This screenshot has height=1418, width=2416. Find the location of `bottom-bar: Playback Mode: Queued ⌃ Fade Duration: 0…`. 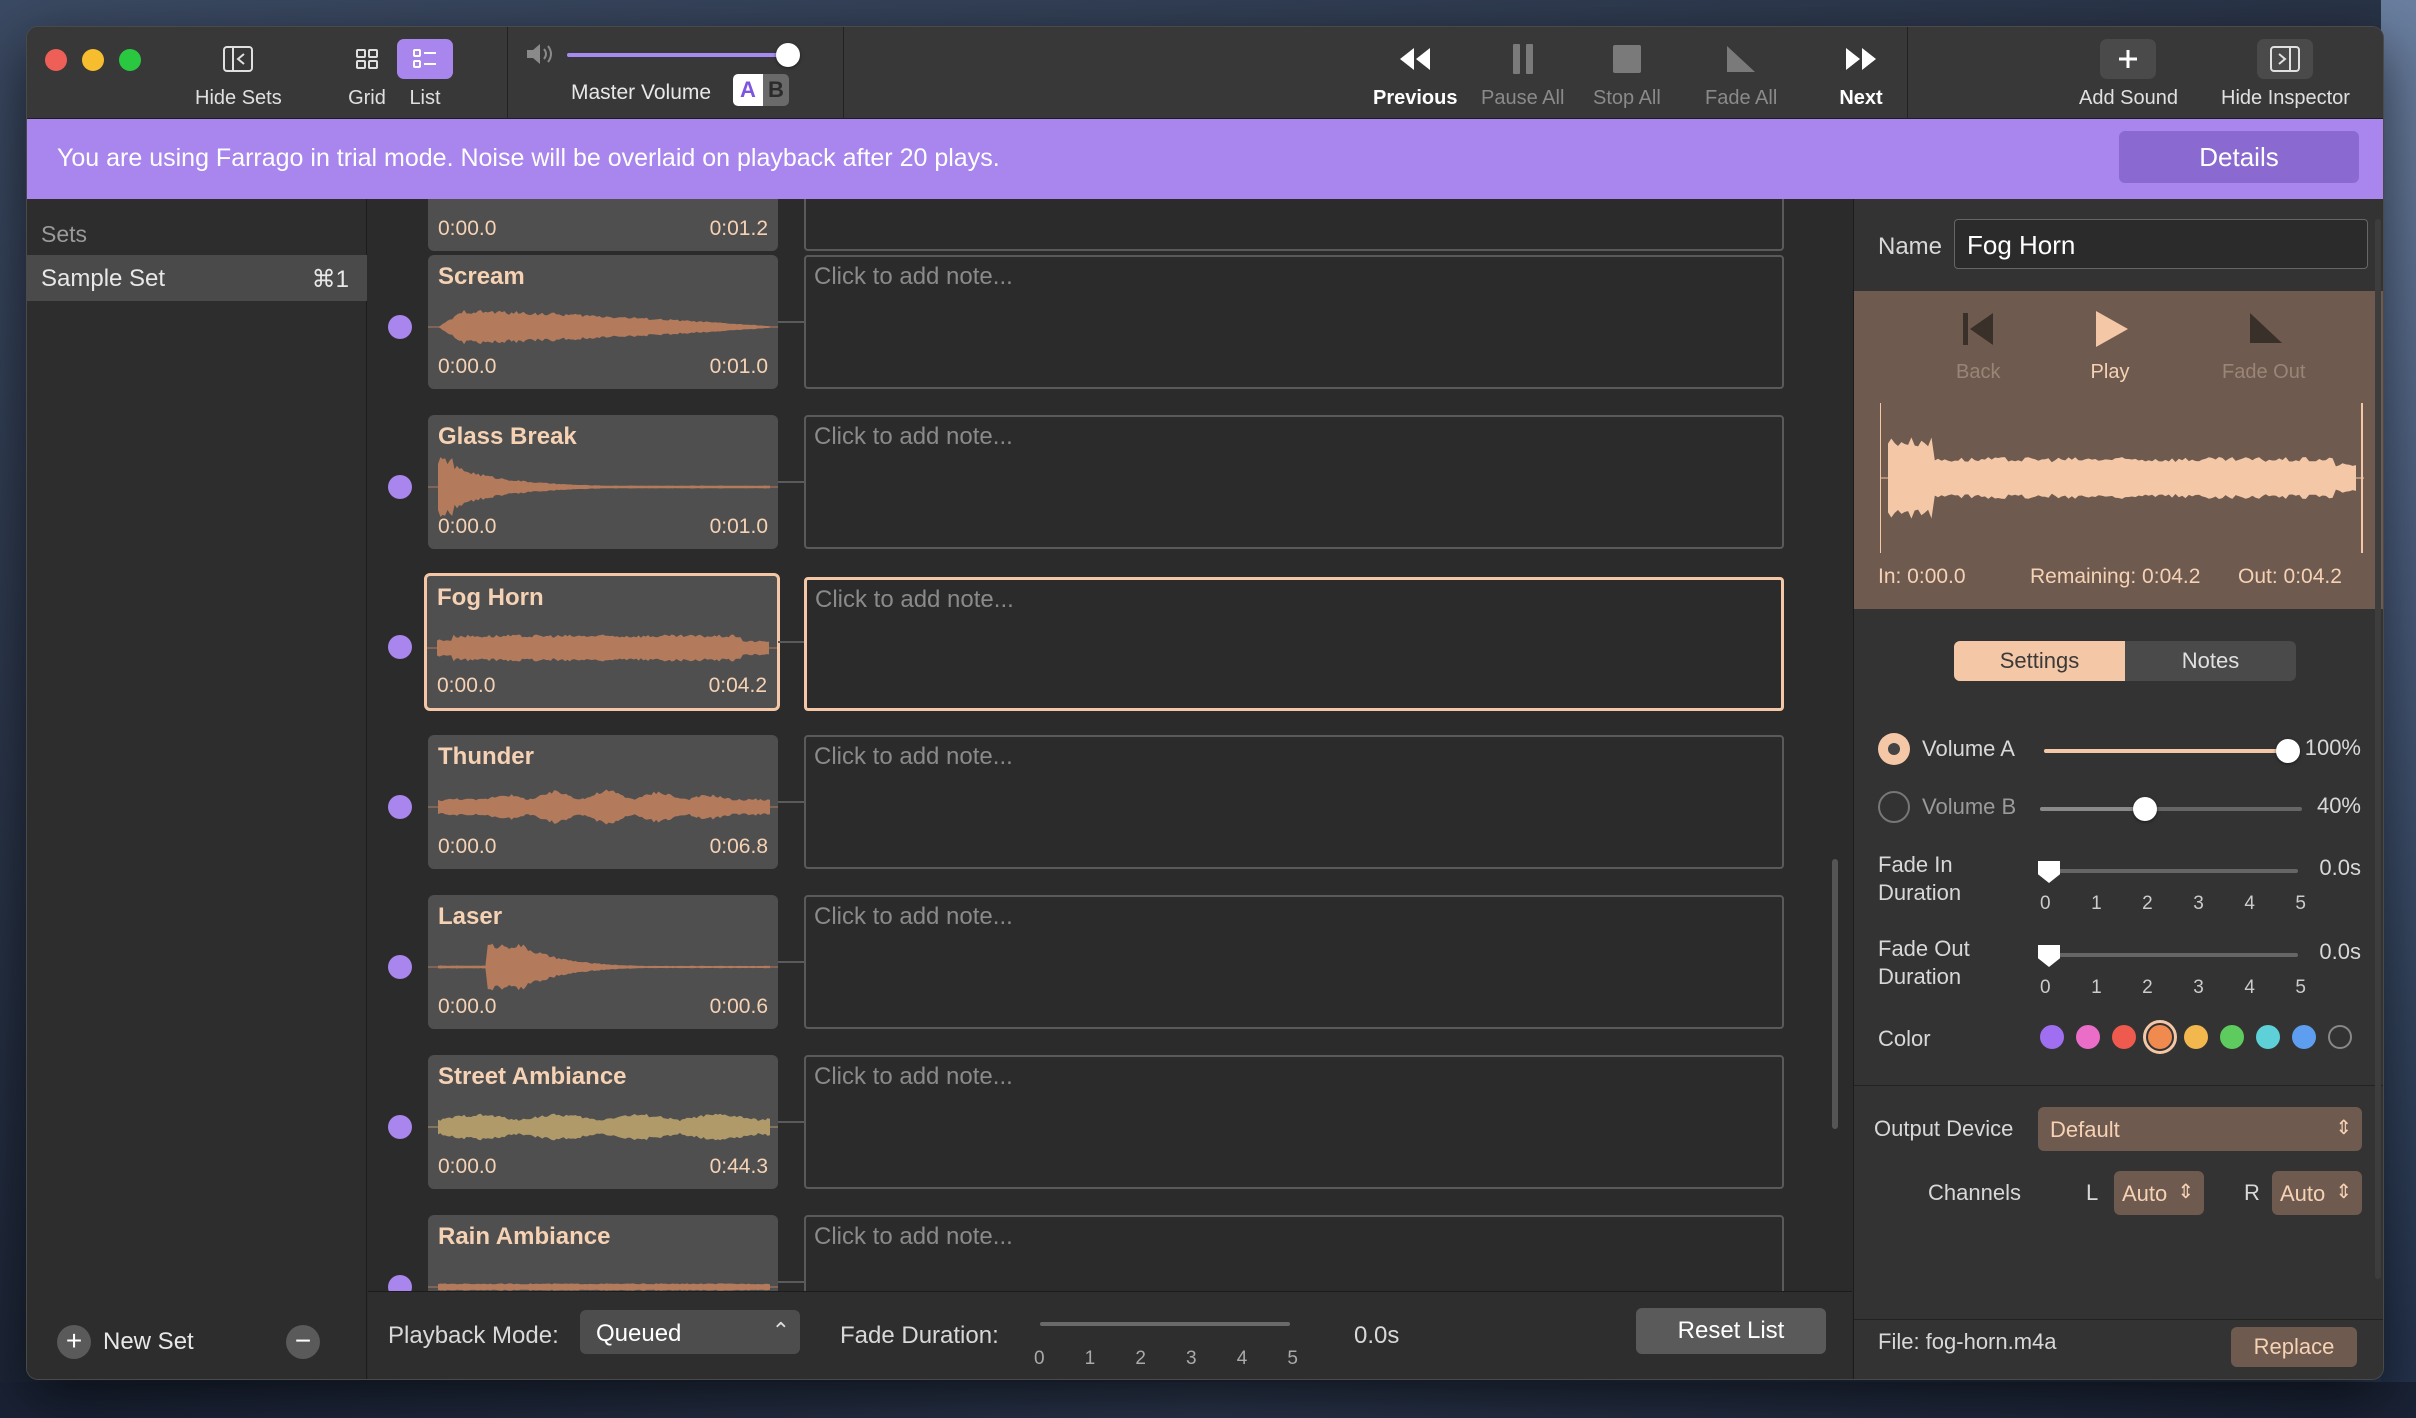

bottom-bar: Playback Mode: Queued ⌃ Fade Duration: 0… is located at coordinates (1110, 1335).